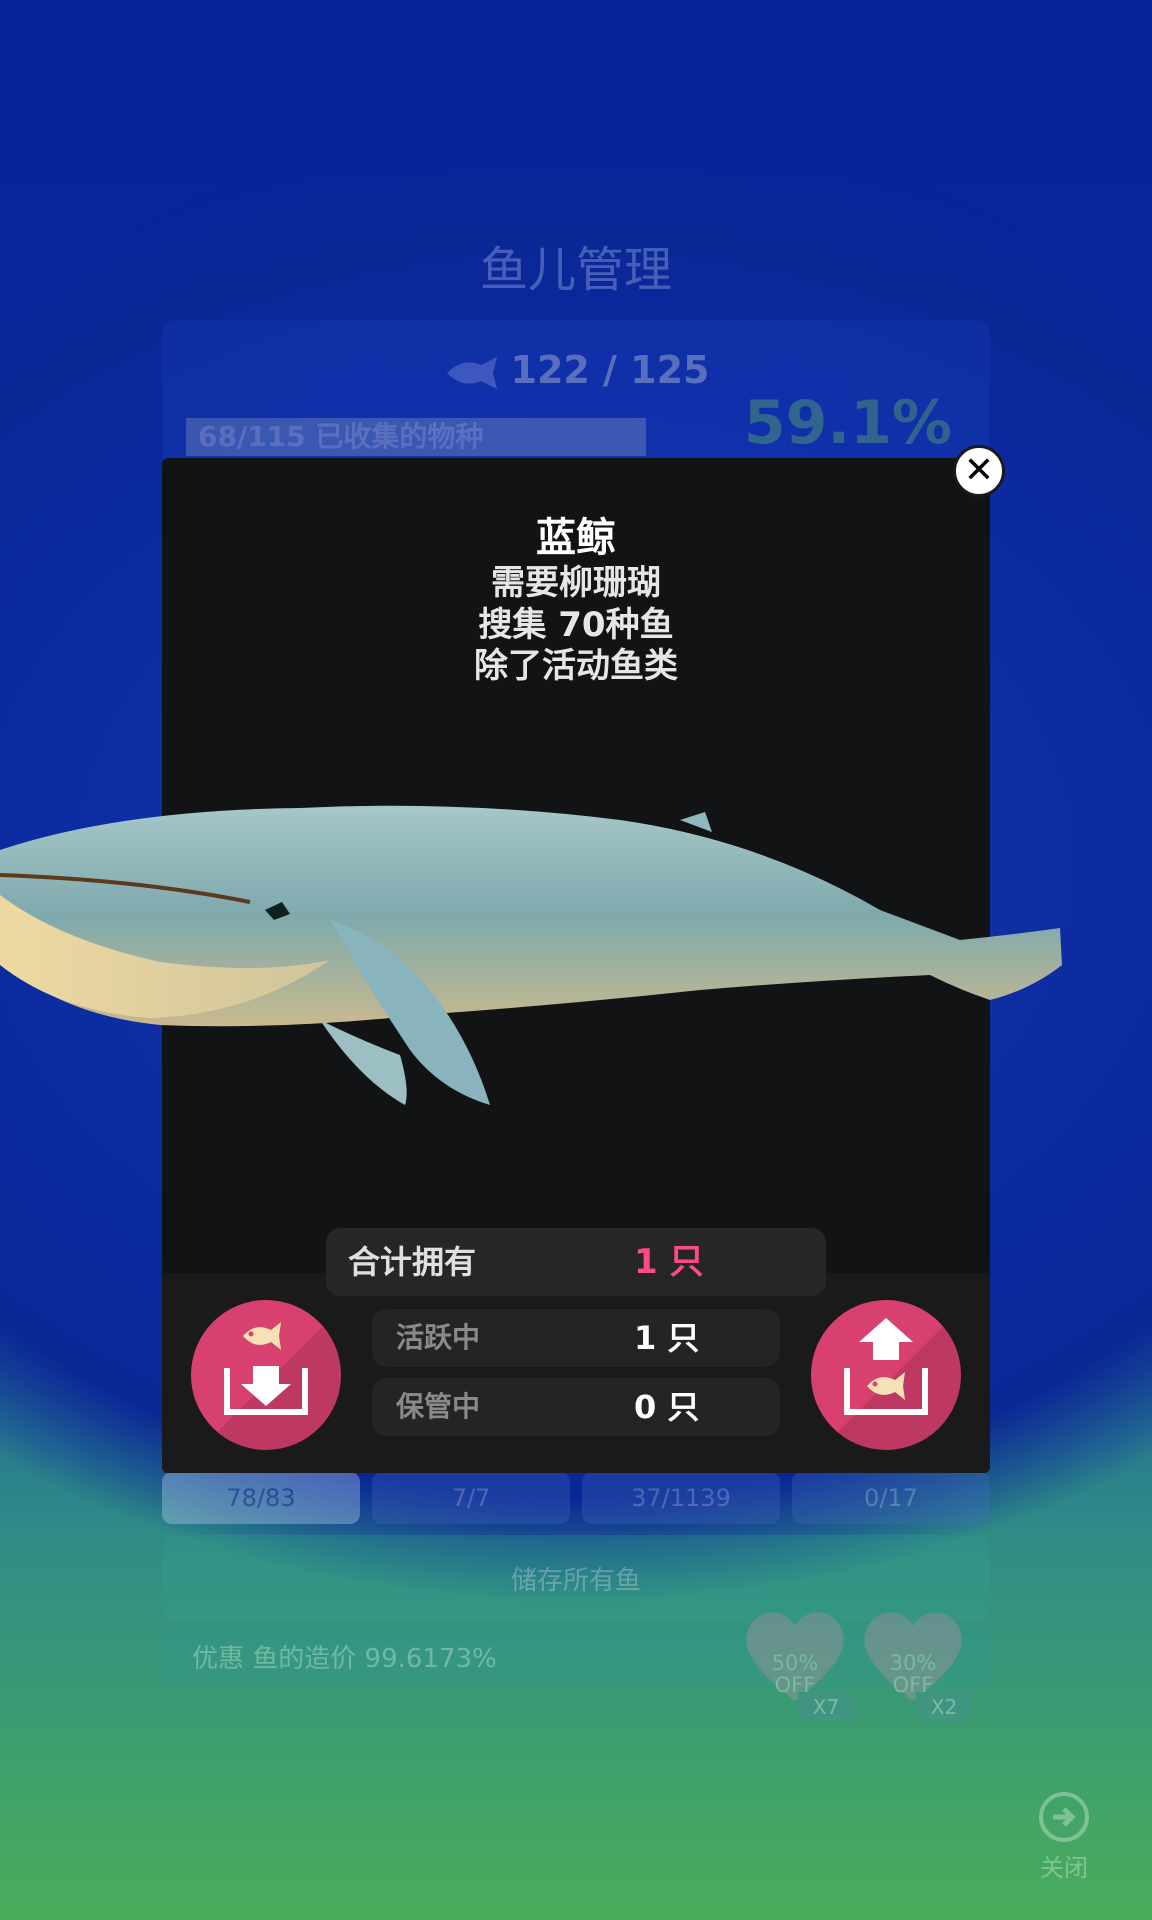 The height and width of the screenshot is (1920, 1152). I want to click on store-fish-button, so click(266, 1375).